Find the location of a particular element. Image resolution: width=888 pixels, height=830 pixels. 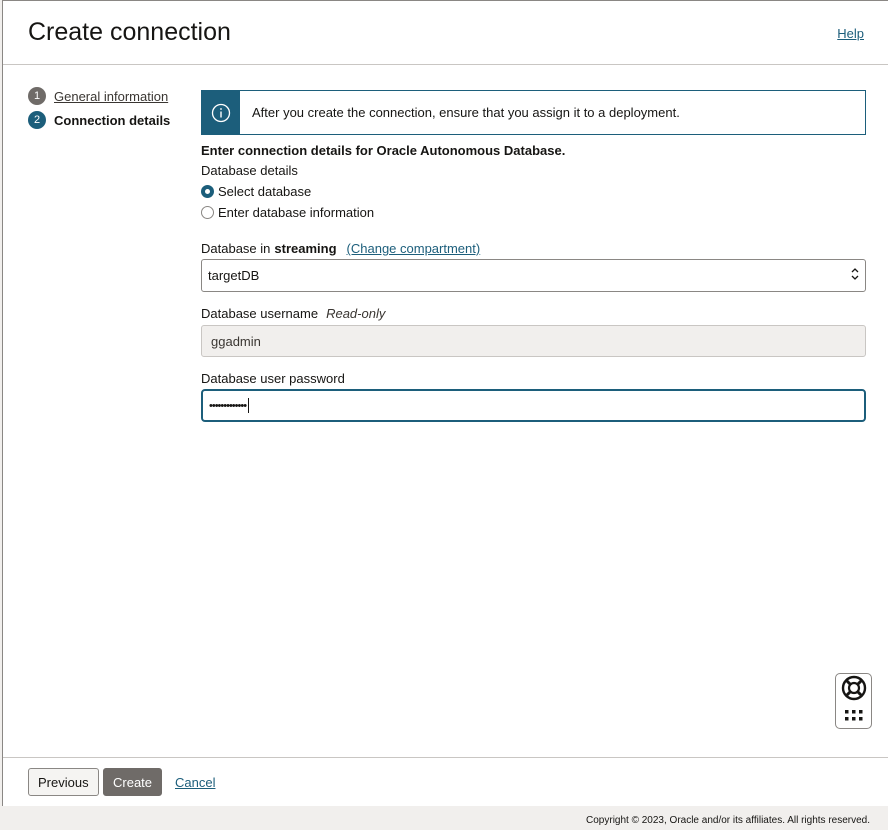

radio-label: Select database is located at coordinates (265, 191).